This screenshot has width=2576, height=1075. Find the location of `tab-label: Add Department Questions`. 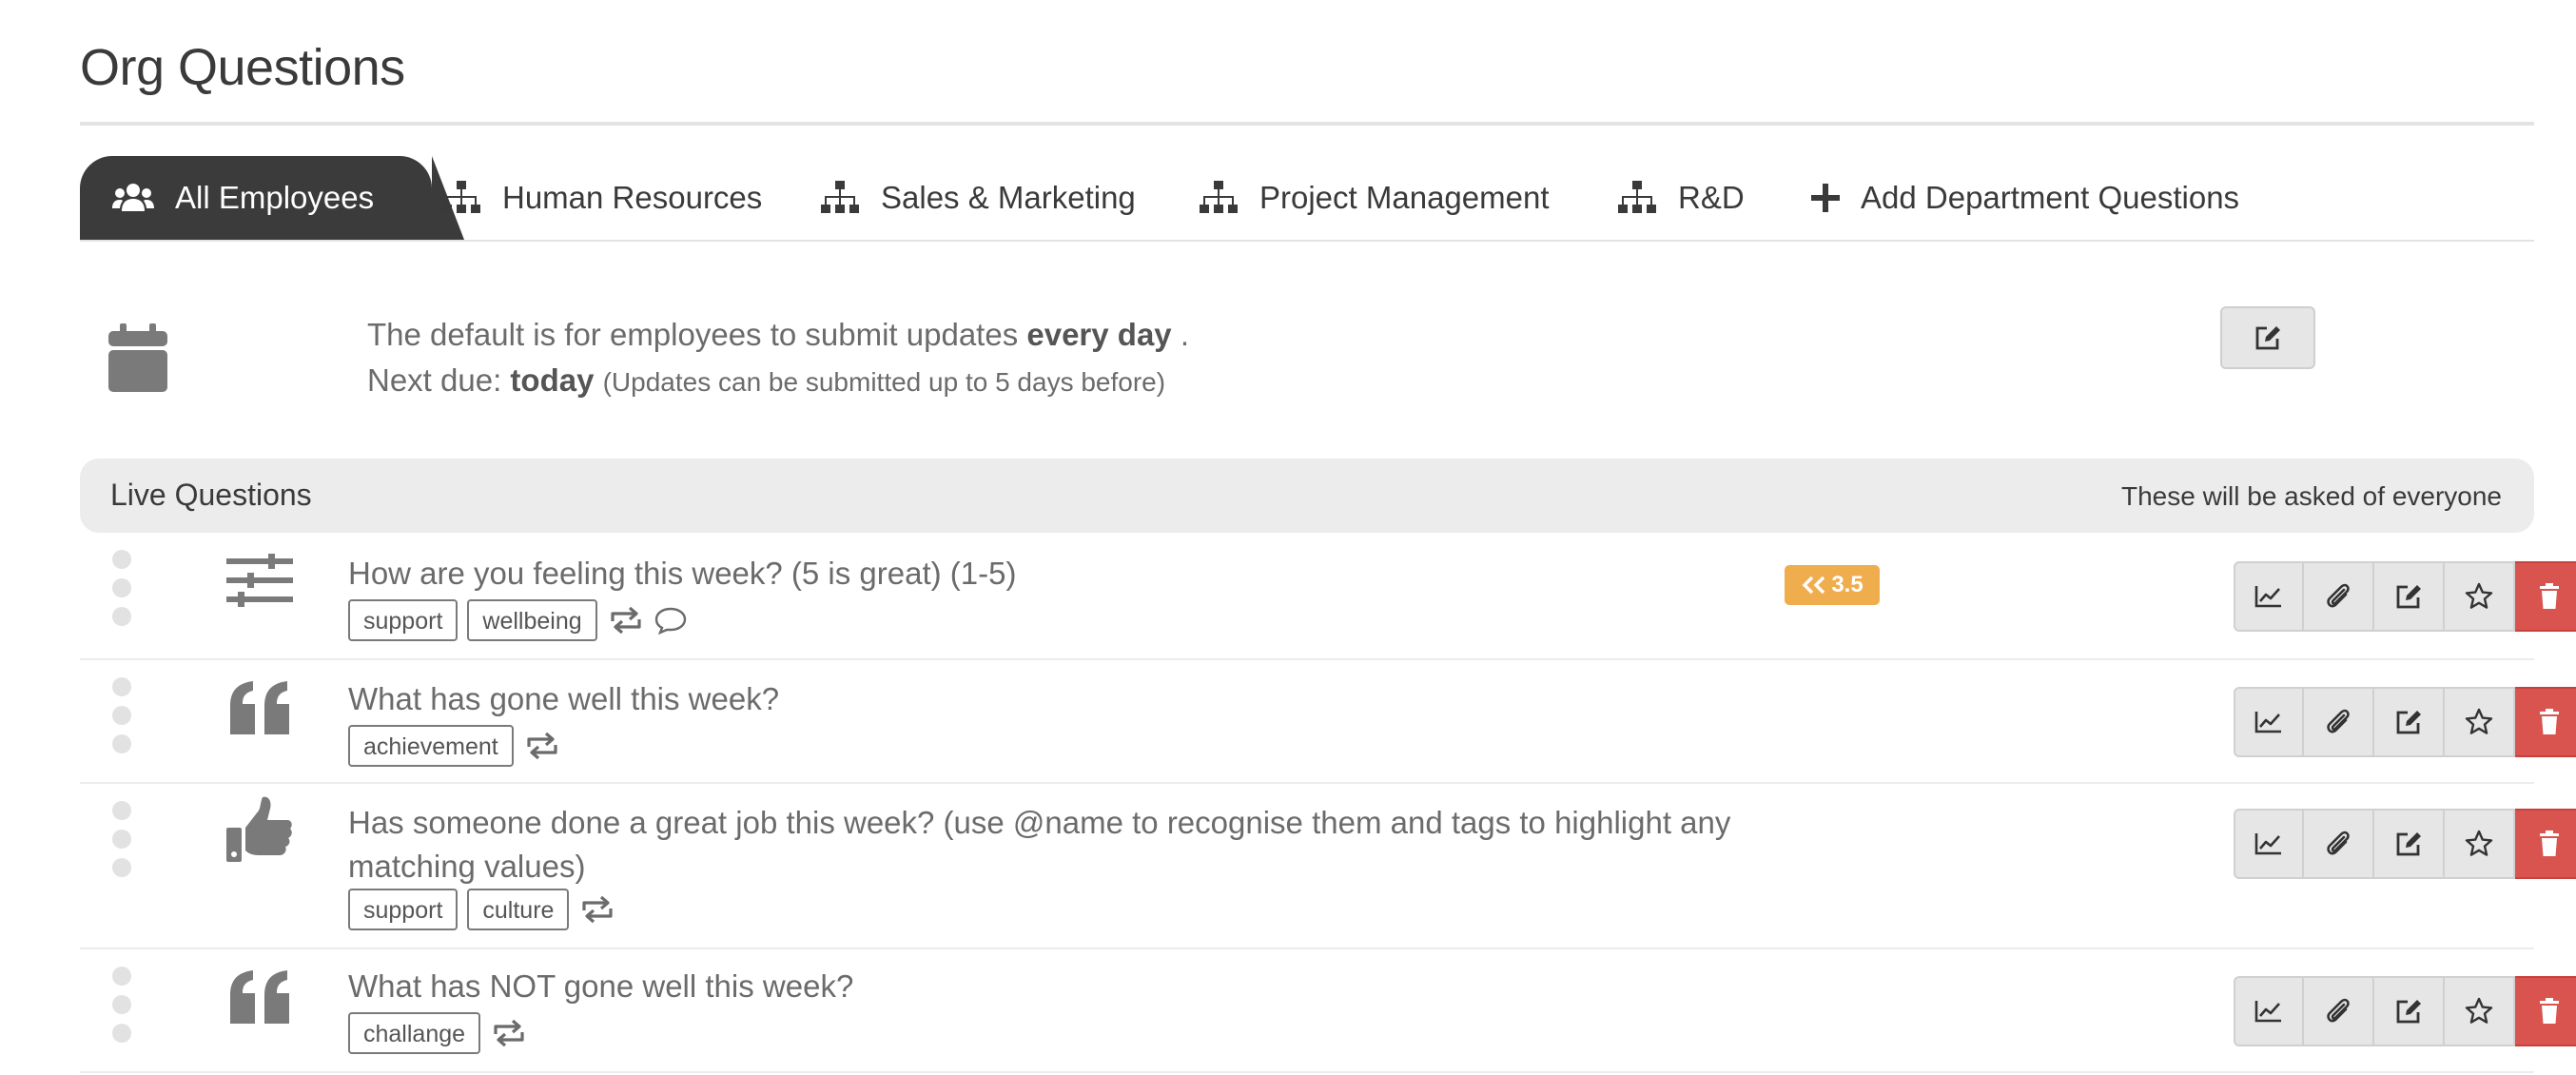

tab-label: Add Department Questions is located at coordinates (2051, 197).